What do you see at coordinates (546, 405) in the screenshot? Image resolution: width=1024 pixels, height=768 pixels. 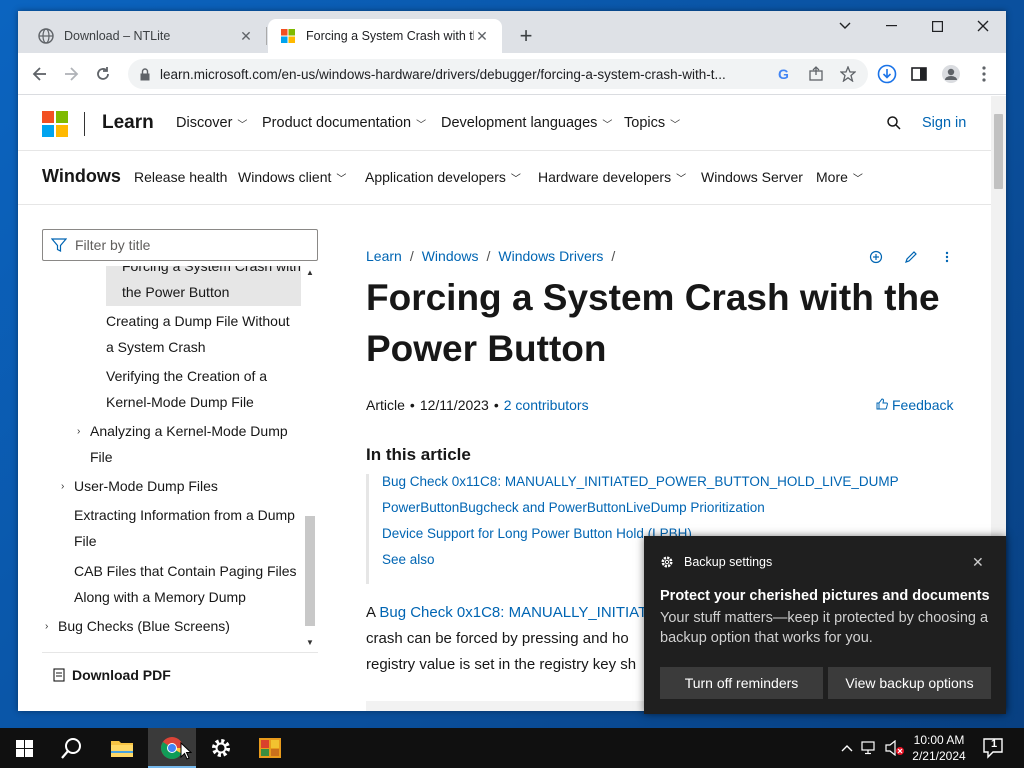 I see `contributors-link: 2 contributors` at bounding box center [546, 405].